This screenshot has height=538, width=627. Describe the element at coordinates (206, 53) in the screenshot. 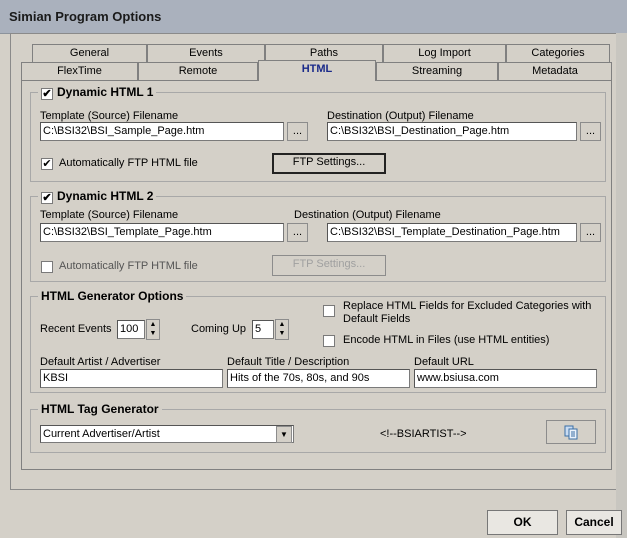

I see `tab-events: Events` at that location.